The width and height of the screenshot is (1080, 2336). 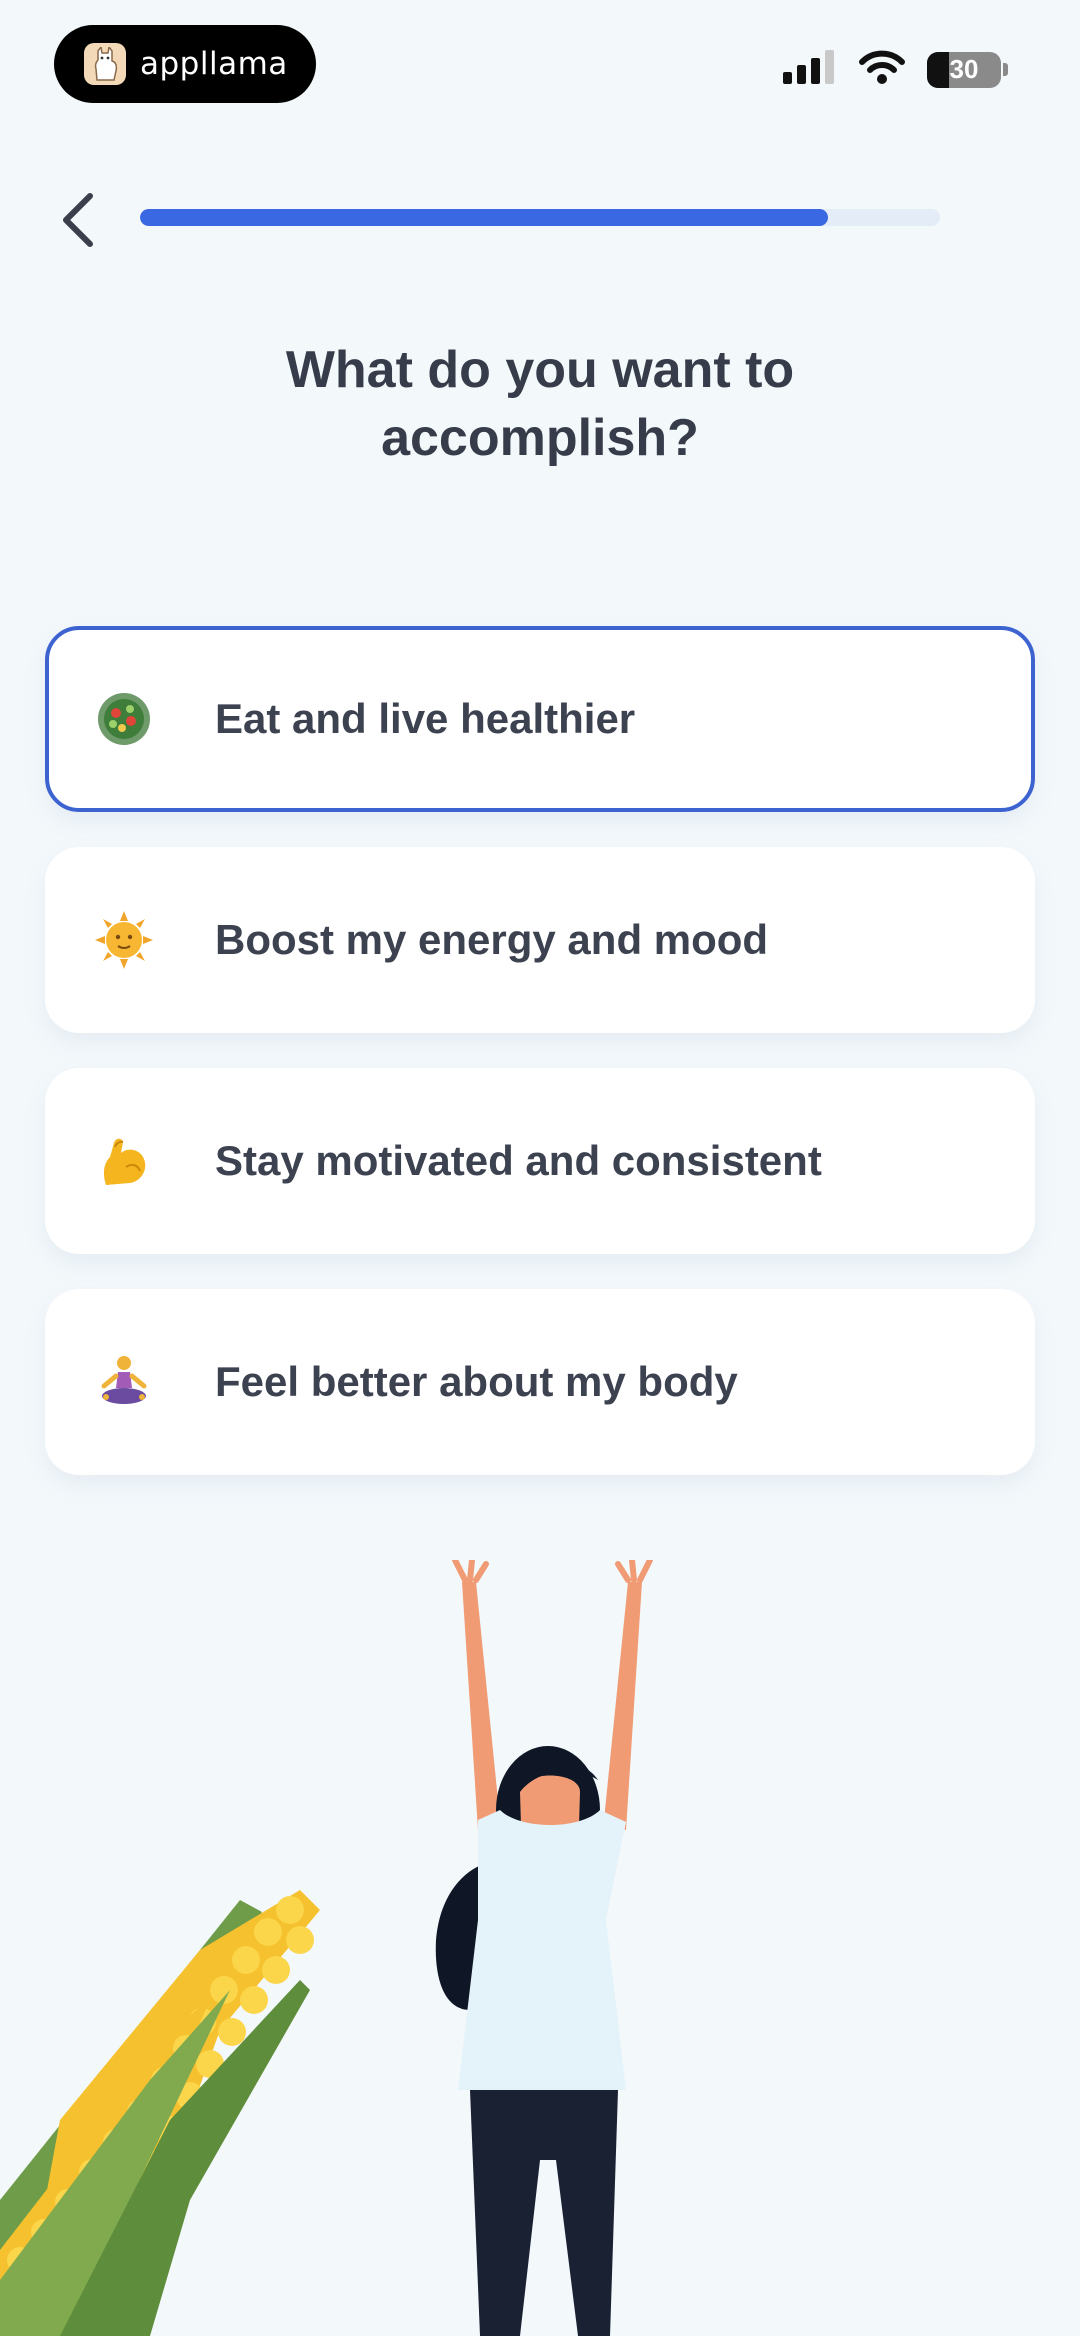 I want to click on option-stay-motivated: Stay motivated and consistent, so click(x=540, y=1161).